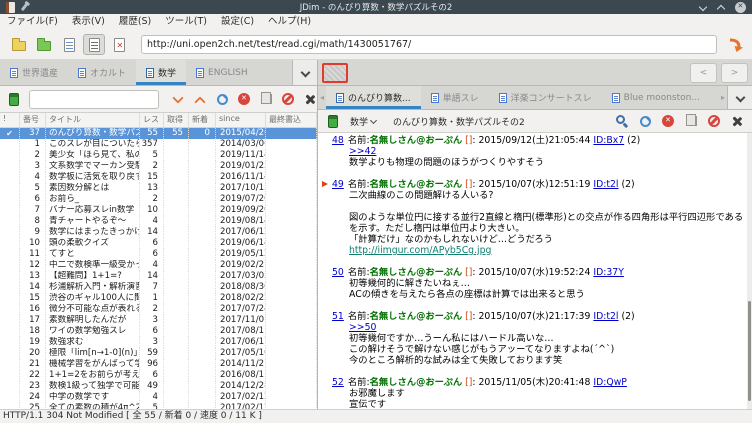 This screenshot has width=752, height=423. Describe the element at coordinates (304, 72) in the screenshot. I see `board-tabs-dropdown-button` at that location.